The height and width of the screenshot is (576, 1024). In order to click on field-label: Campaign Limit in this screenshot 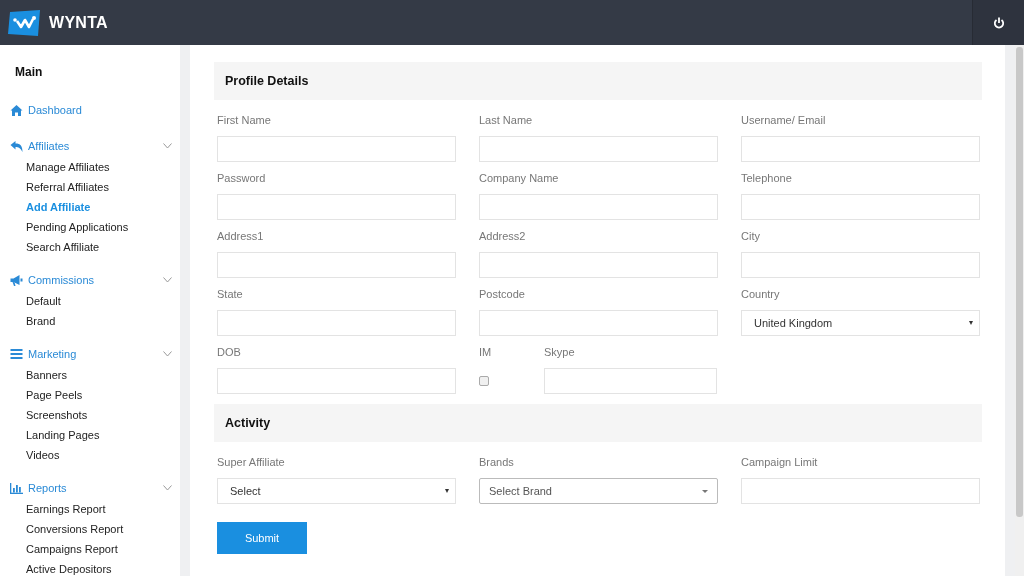, I will do `click(780, 463)`.